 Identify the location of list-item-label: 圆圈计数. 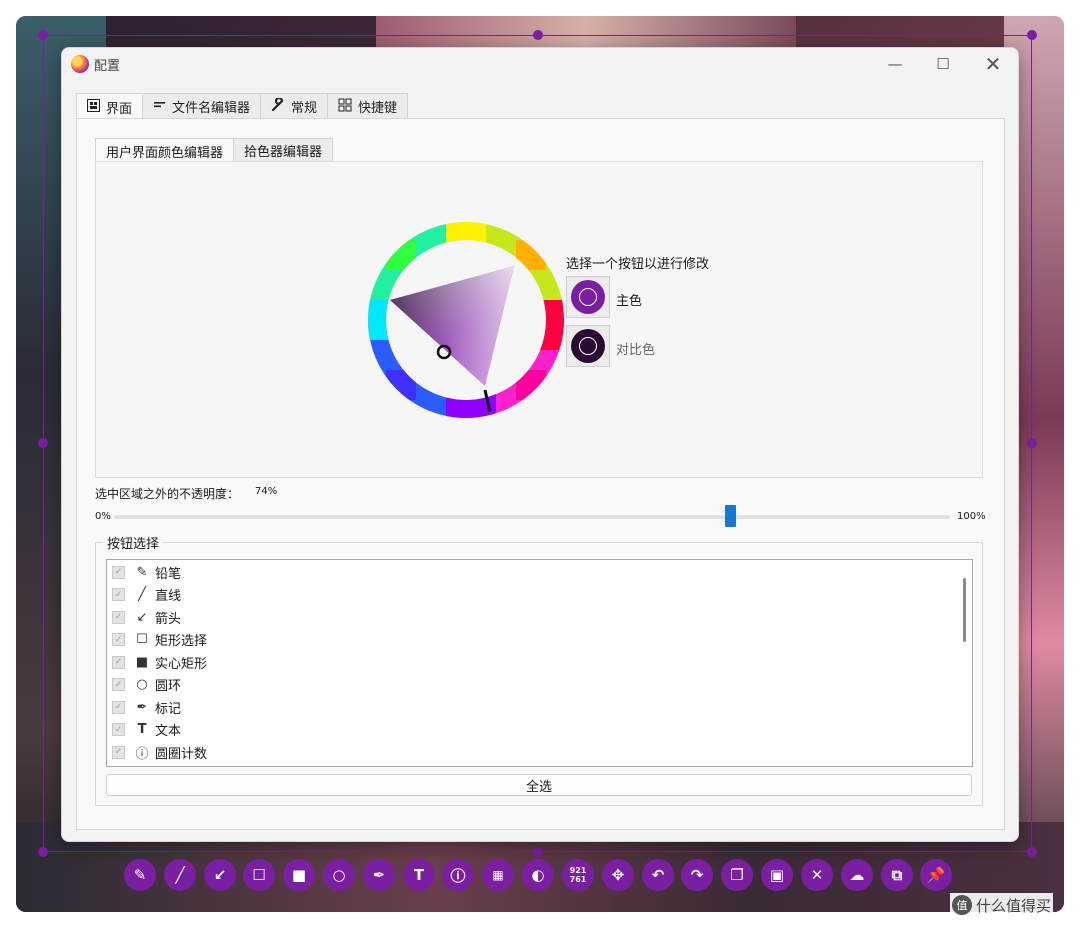
(181, 754).